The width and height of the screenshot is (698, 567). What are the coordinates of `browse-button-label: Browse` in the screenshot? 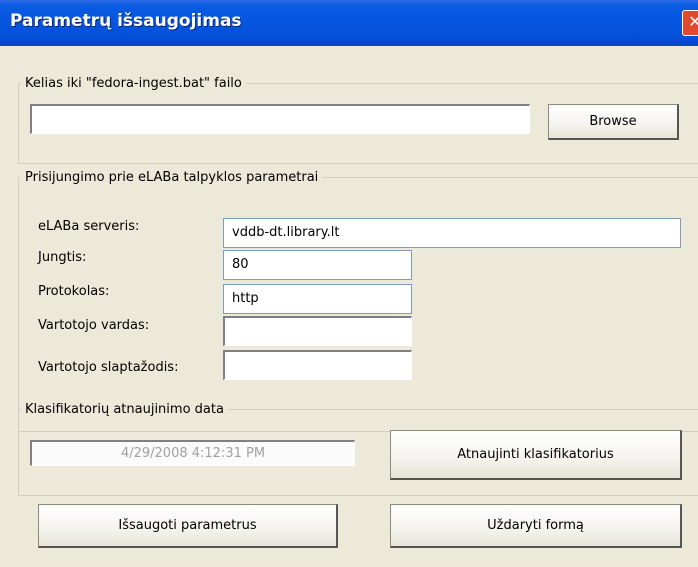 It's located at (613, 121).